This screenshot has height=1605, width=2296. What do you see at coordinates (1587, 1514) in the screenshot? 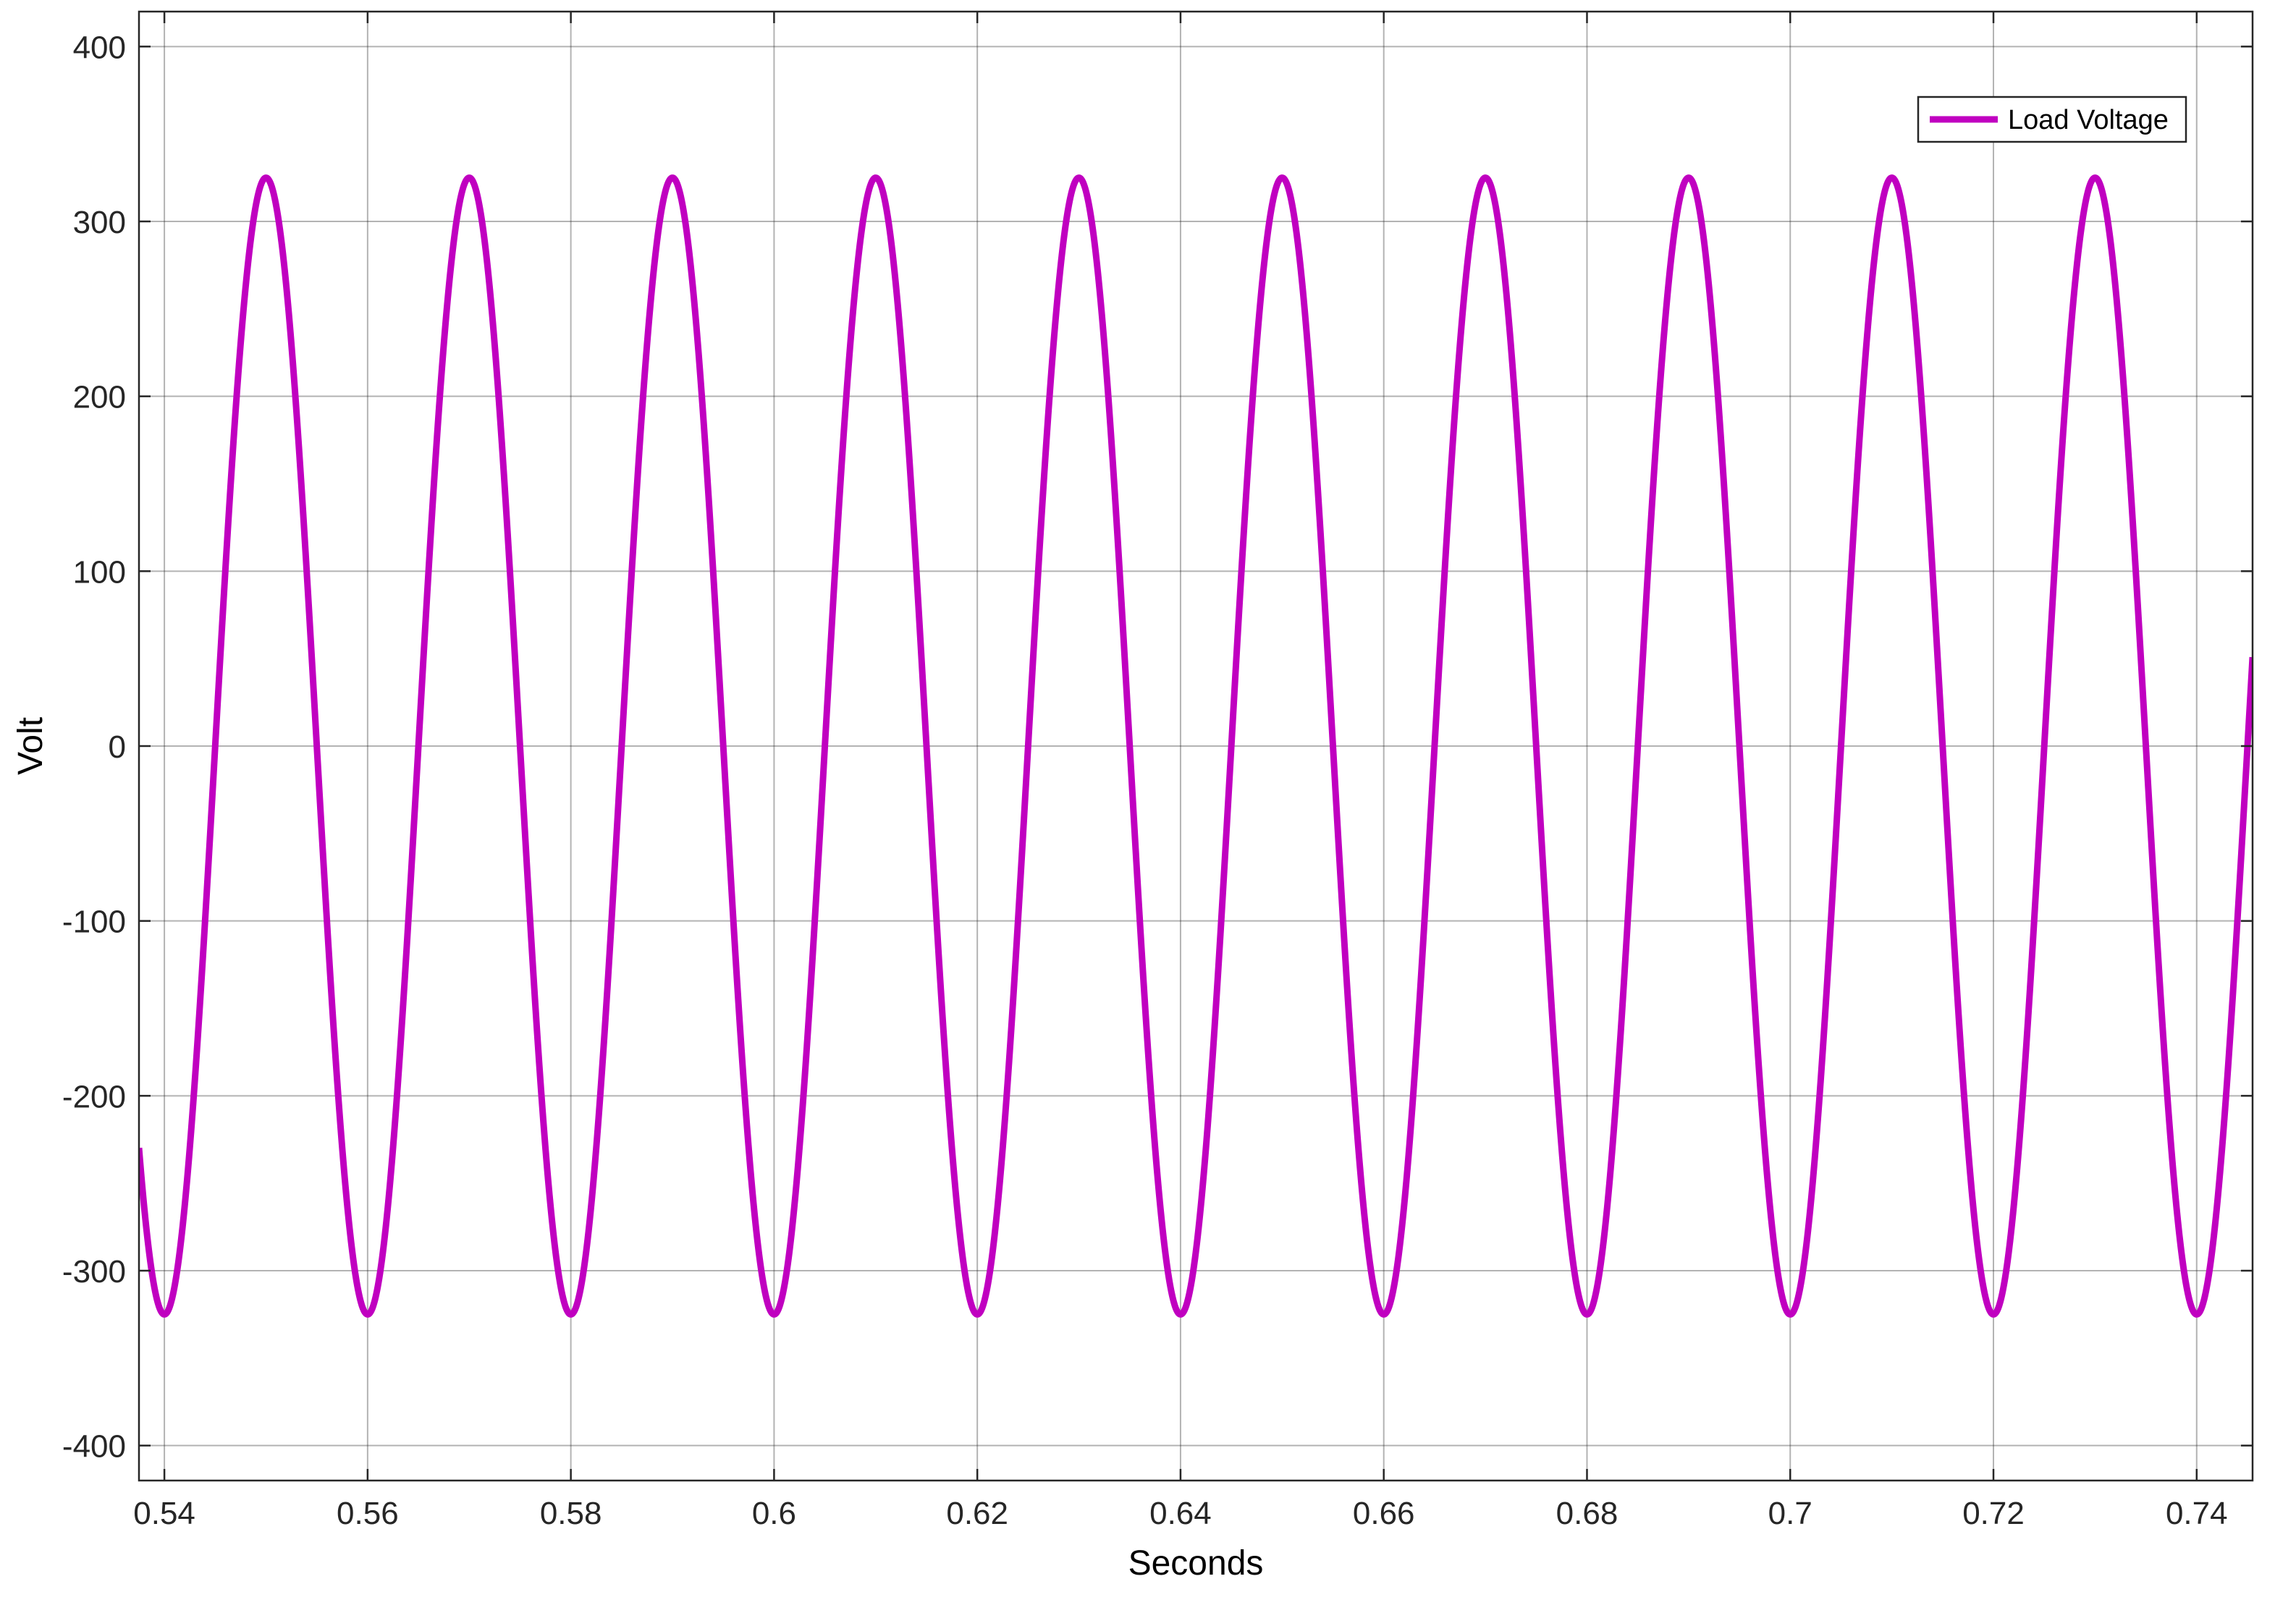
I see `x-tick-label: 0.68` at bounding box center [1587, 1514].